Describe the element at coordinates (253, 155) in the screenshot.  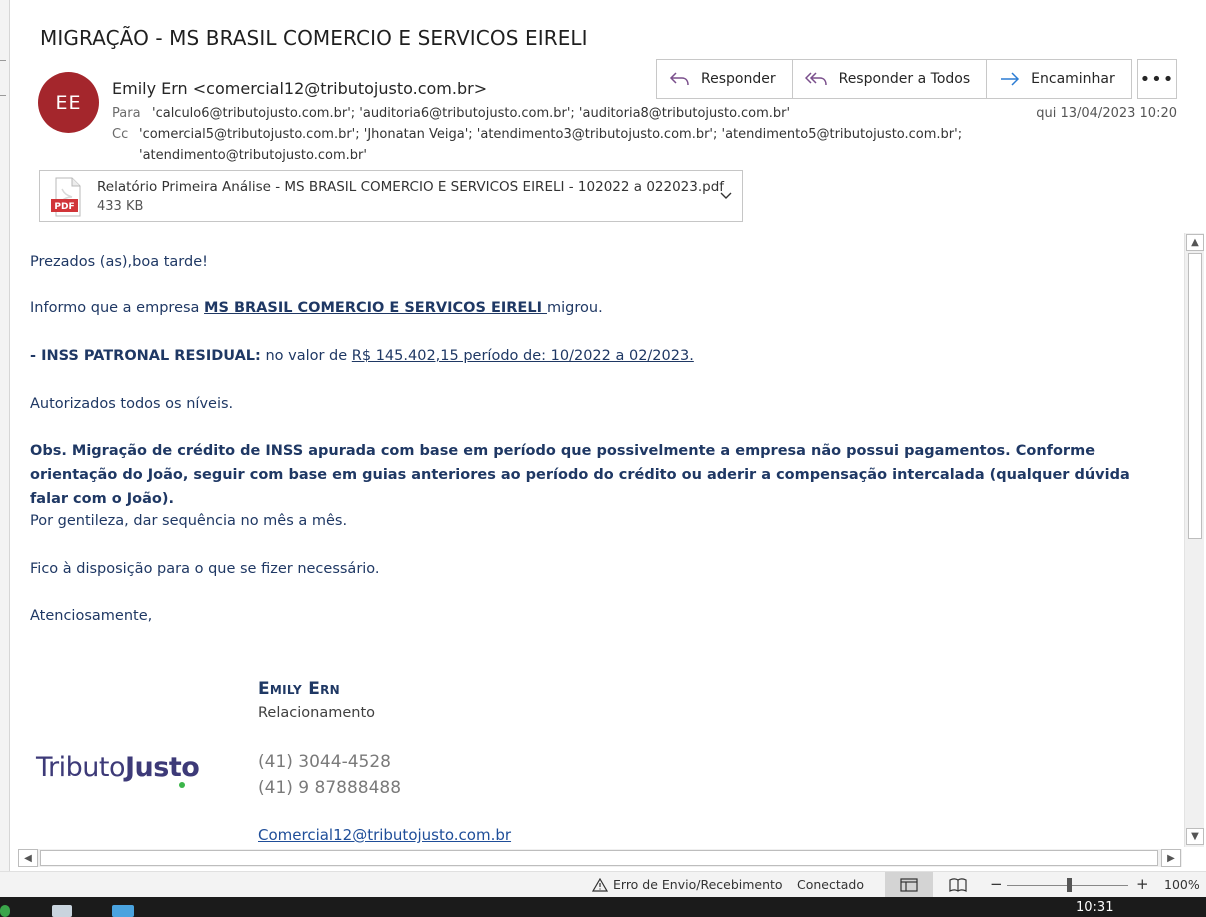
I see `cc-recipients-continued: 'atendimento@tributojusto.com.br'` at that location.